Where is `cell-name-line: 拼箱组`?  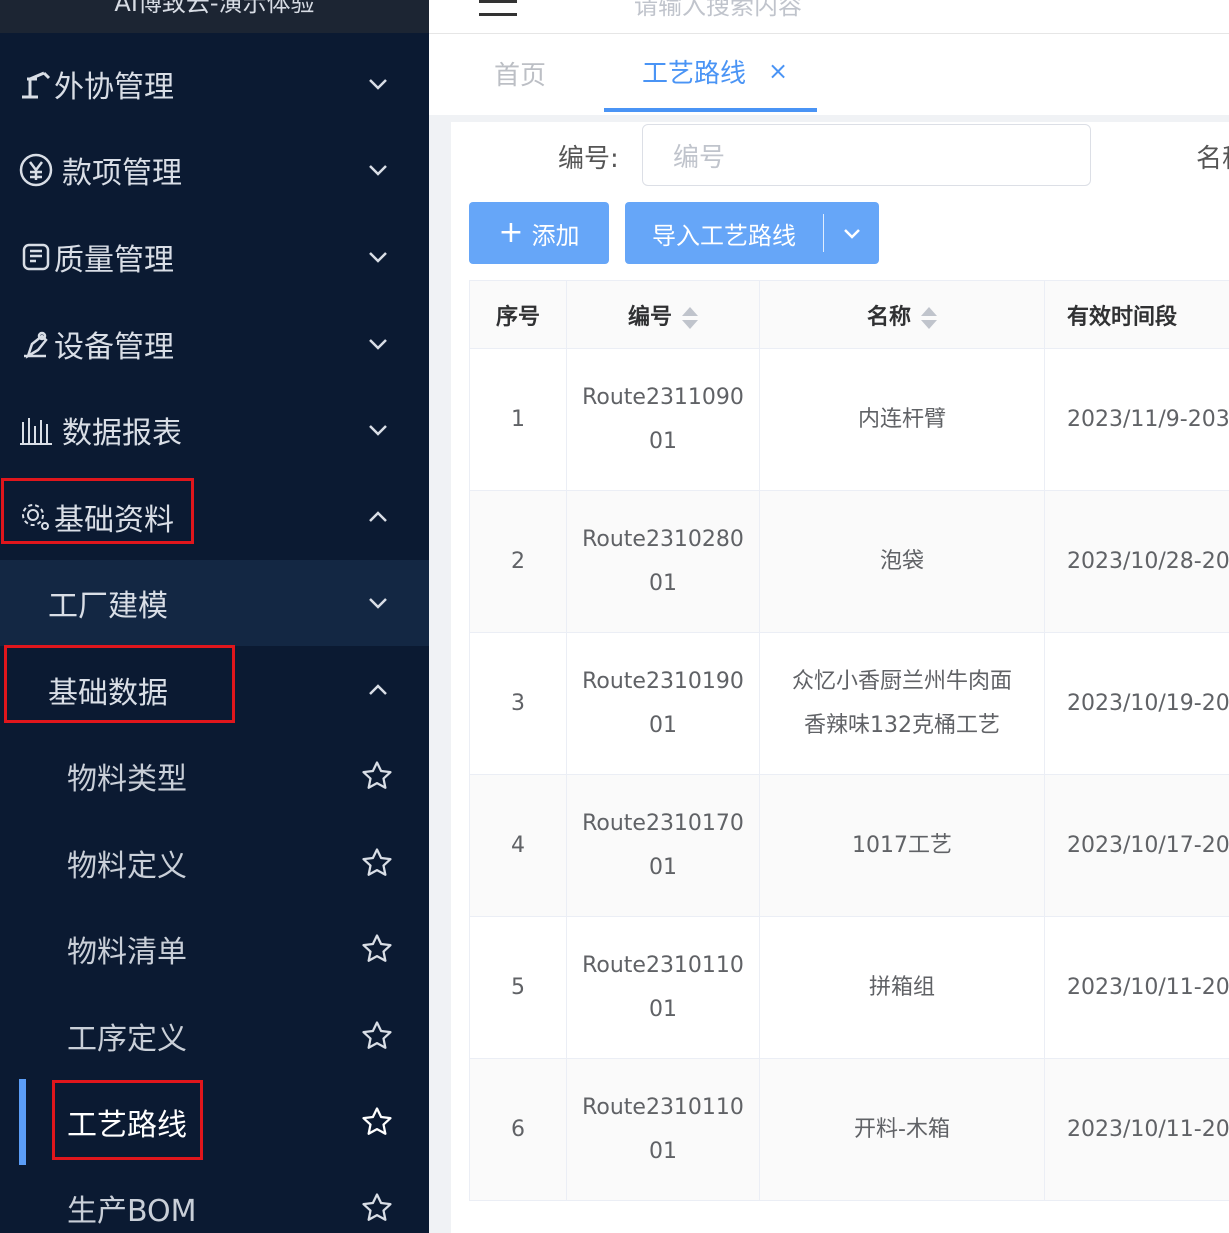 cell-name-line: 拼箱组 is located at coordinates (901, 987).